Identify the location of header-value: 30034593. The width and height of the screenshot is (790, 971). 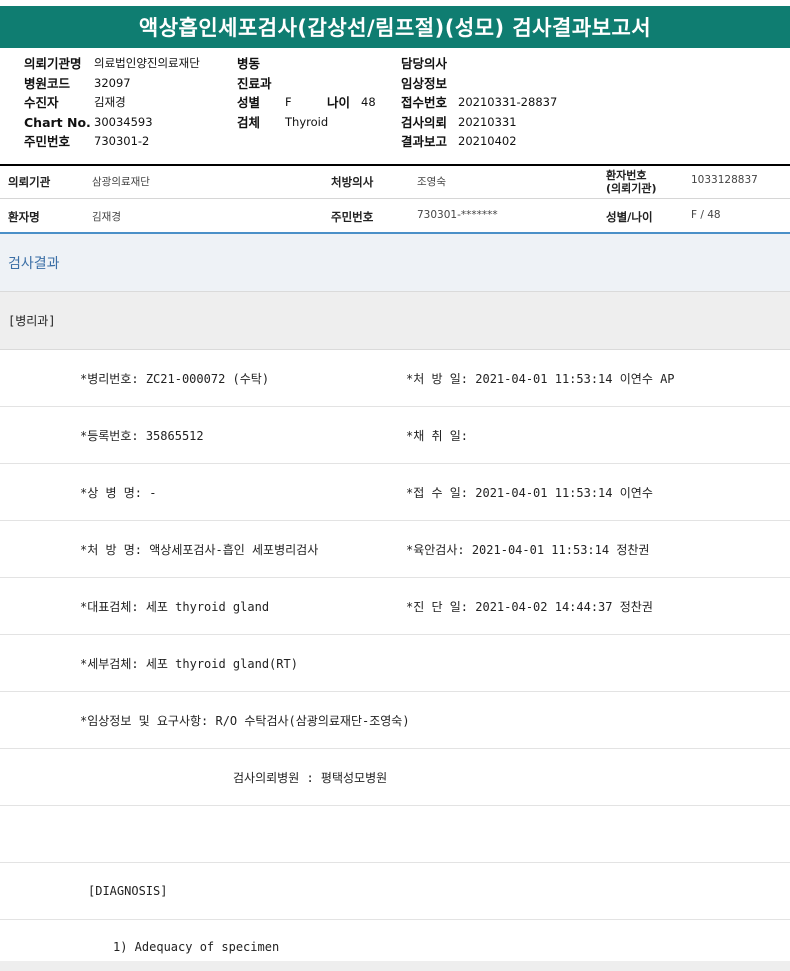
(123, 121).